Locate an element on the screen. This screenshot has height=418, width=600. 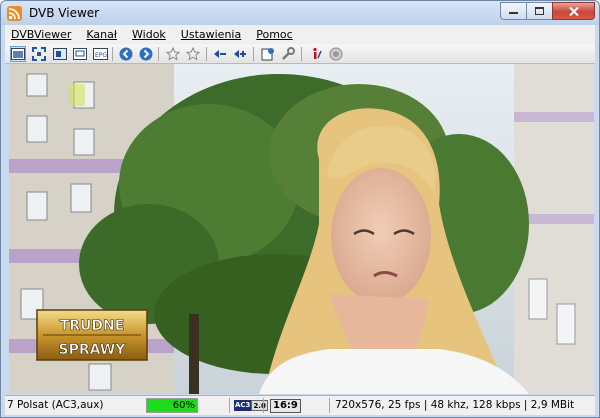
video-window-icon is located at coordinates (18, 54).